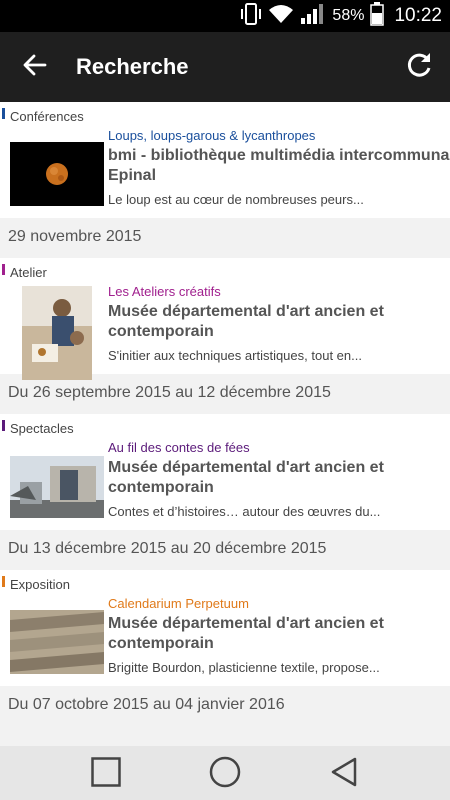 The image size is (450, 800). I want to click on event-title: Au fil des contes de fées, so click(179, 447).